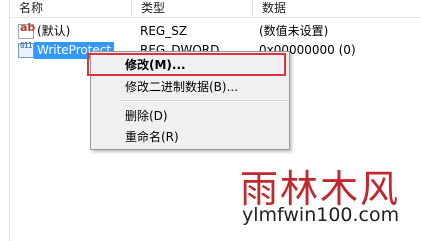 The height and width of the screenshot is (241, 421). I want to click on table-row: ab (默认) REG_SZ (数值未设置), so click(215, 31).